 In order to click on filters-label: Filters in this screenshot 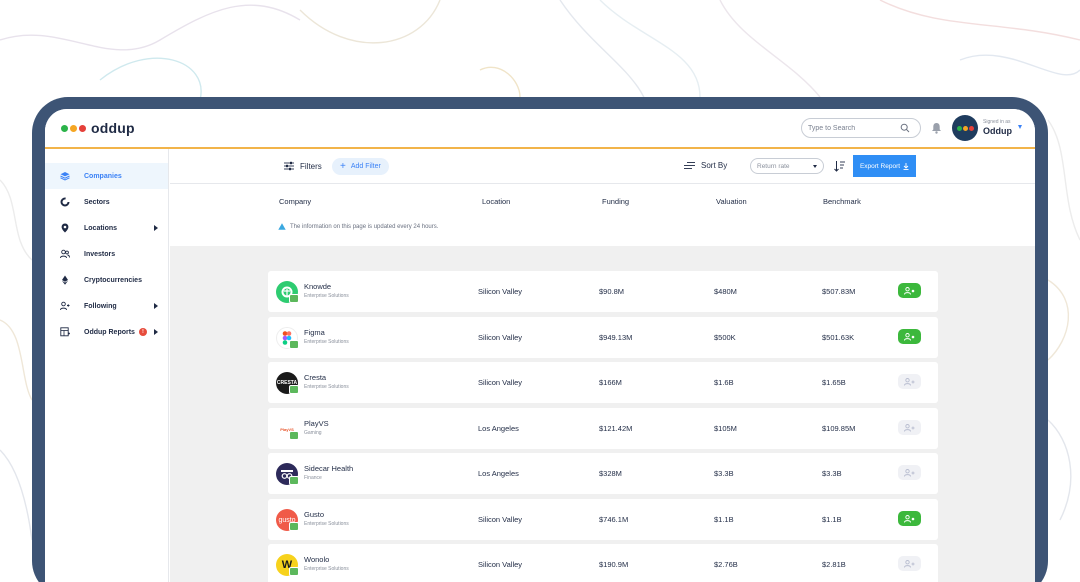, I will do `click(311, 166)`.